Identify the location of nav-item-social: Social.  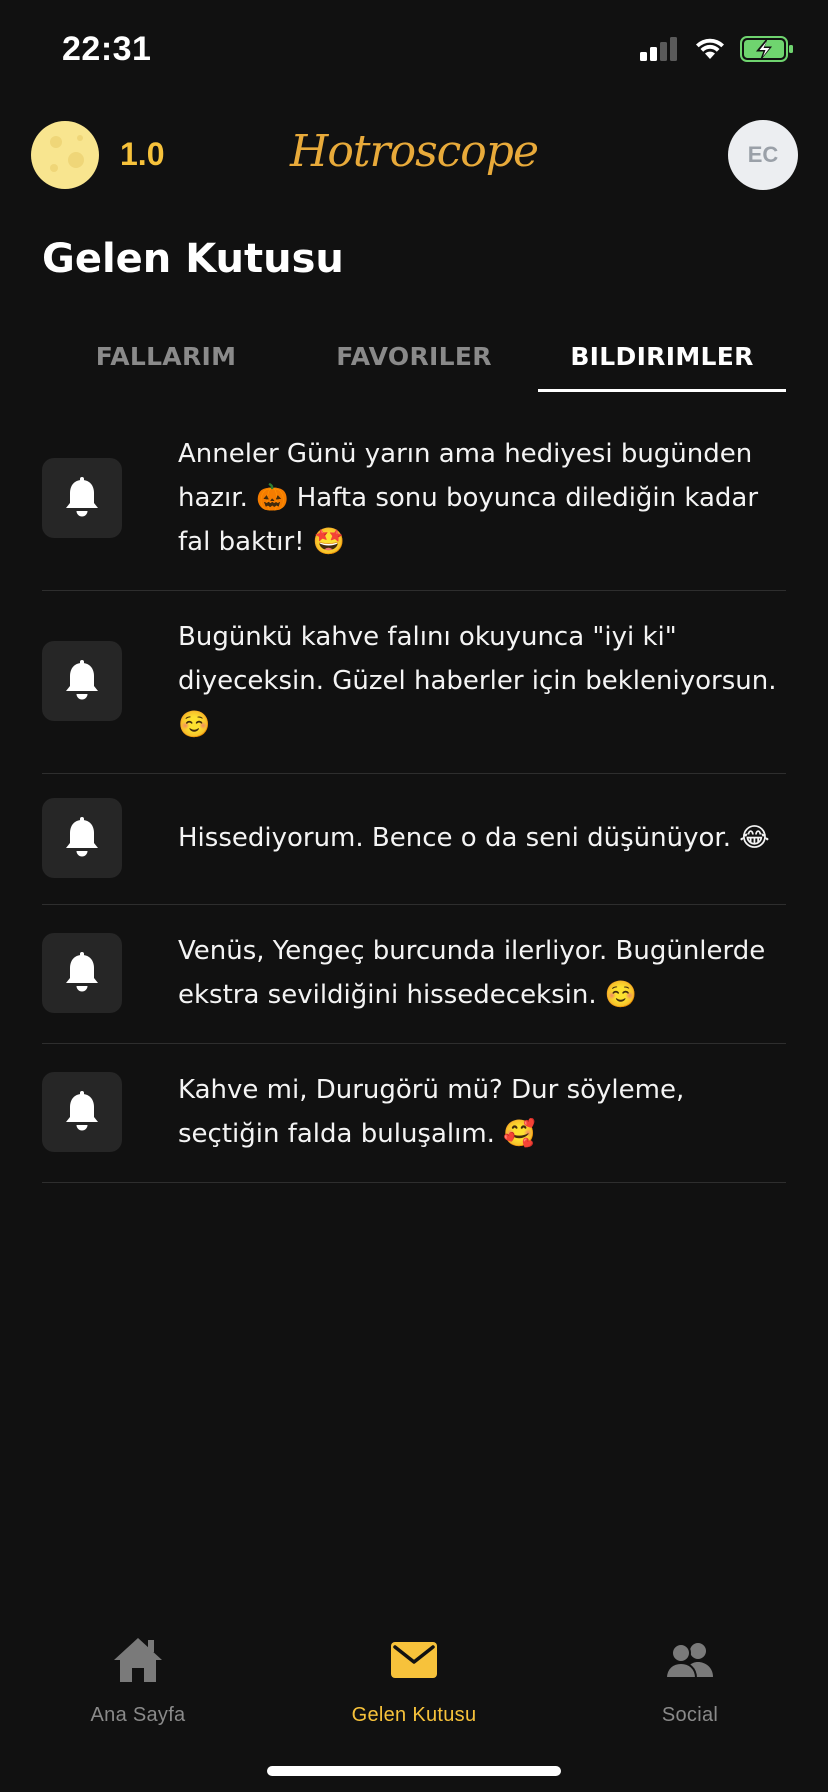
(690, 1685).